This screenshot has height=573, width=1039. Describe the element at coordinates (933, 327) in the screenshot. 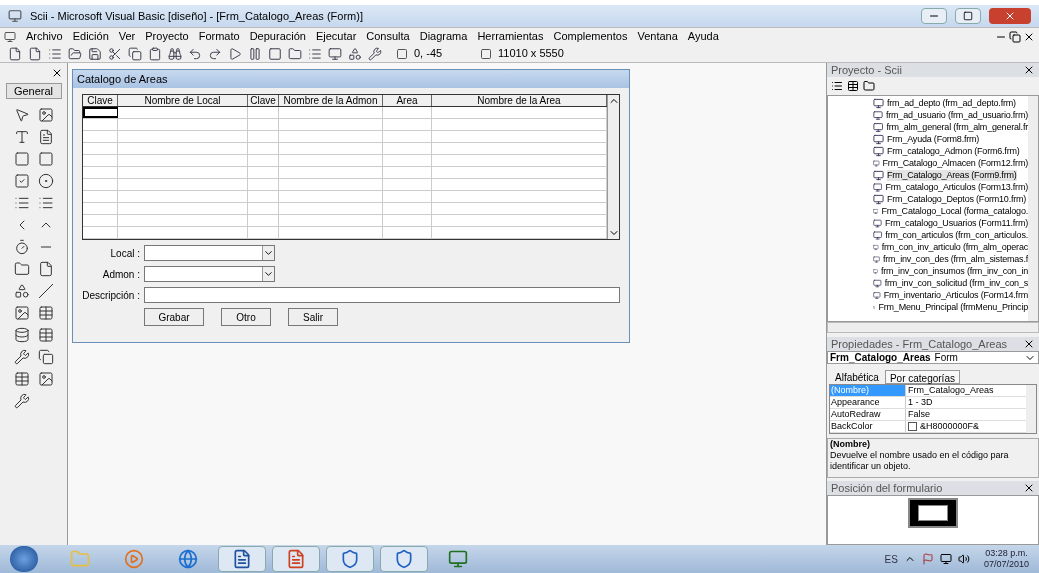

I see `horizontal-scrollbar` at that location.